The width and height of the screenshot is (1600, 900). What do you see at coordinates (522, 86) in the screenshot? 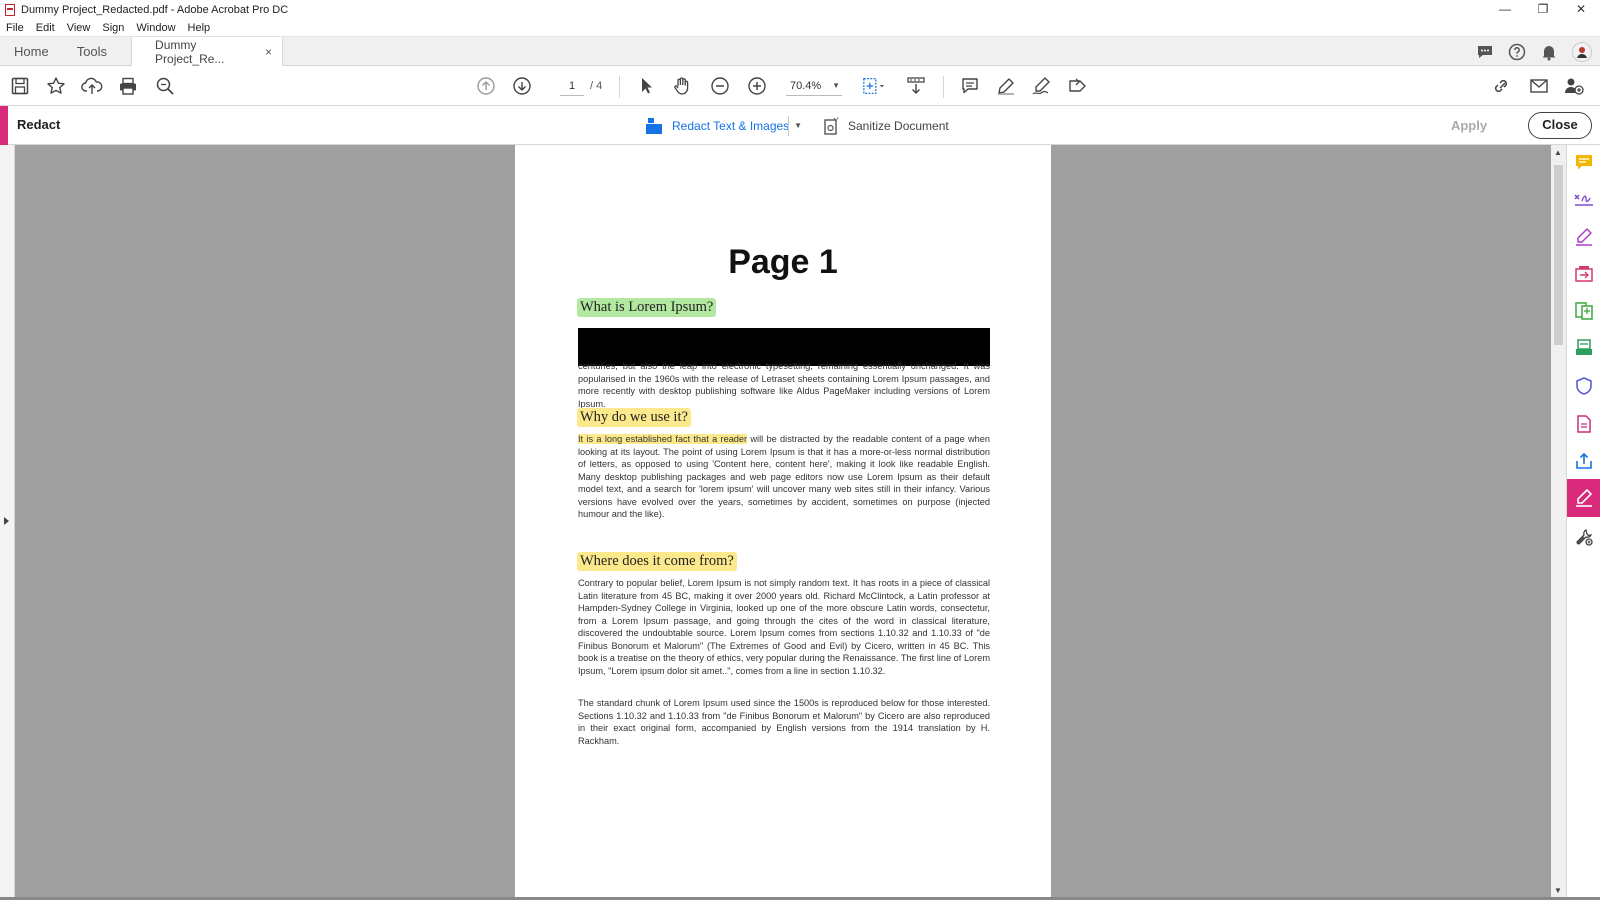
I see `page-down-icon` at bounding box center [522, 86].